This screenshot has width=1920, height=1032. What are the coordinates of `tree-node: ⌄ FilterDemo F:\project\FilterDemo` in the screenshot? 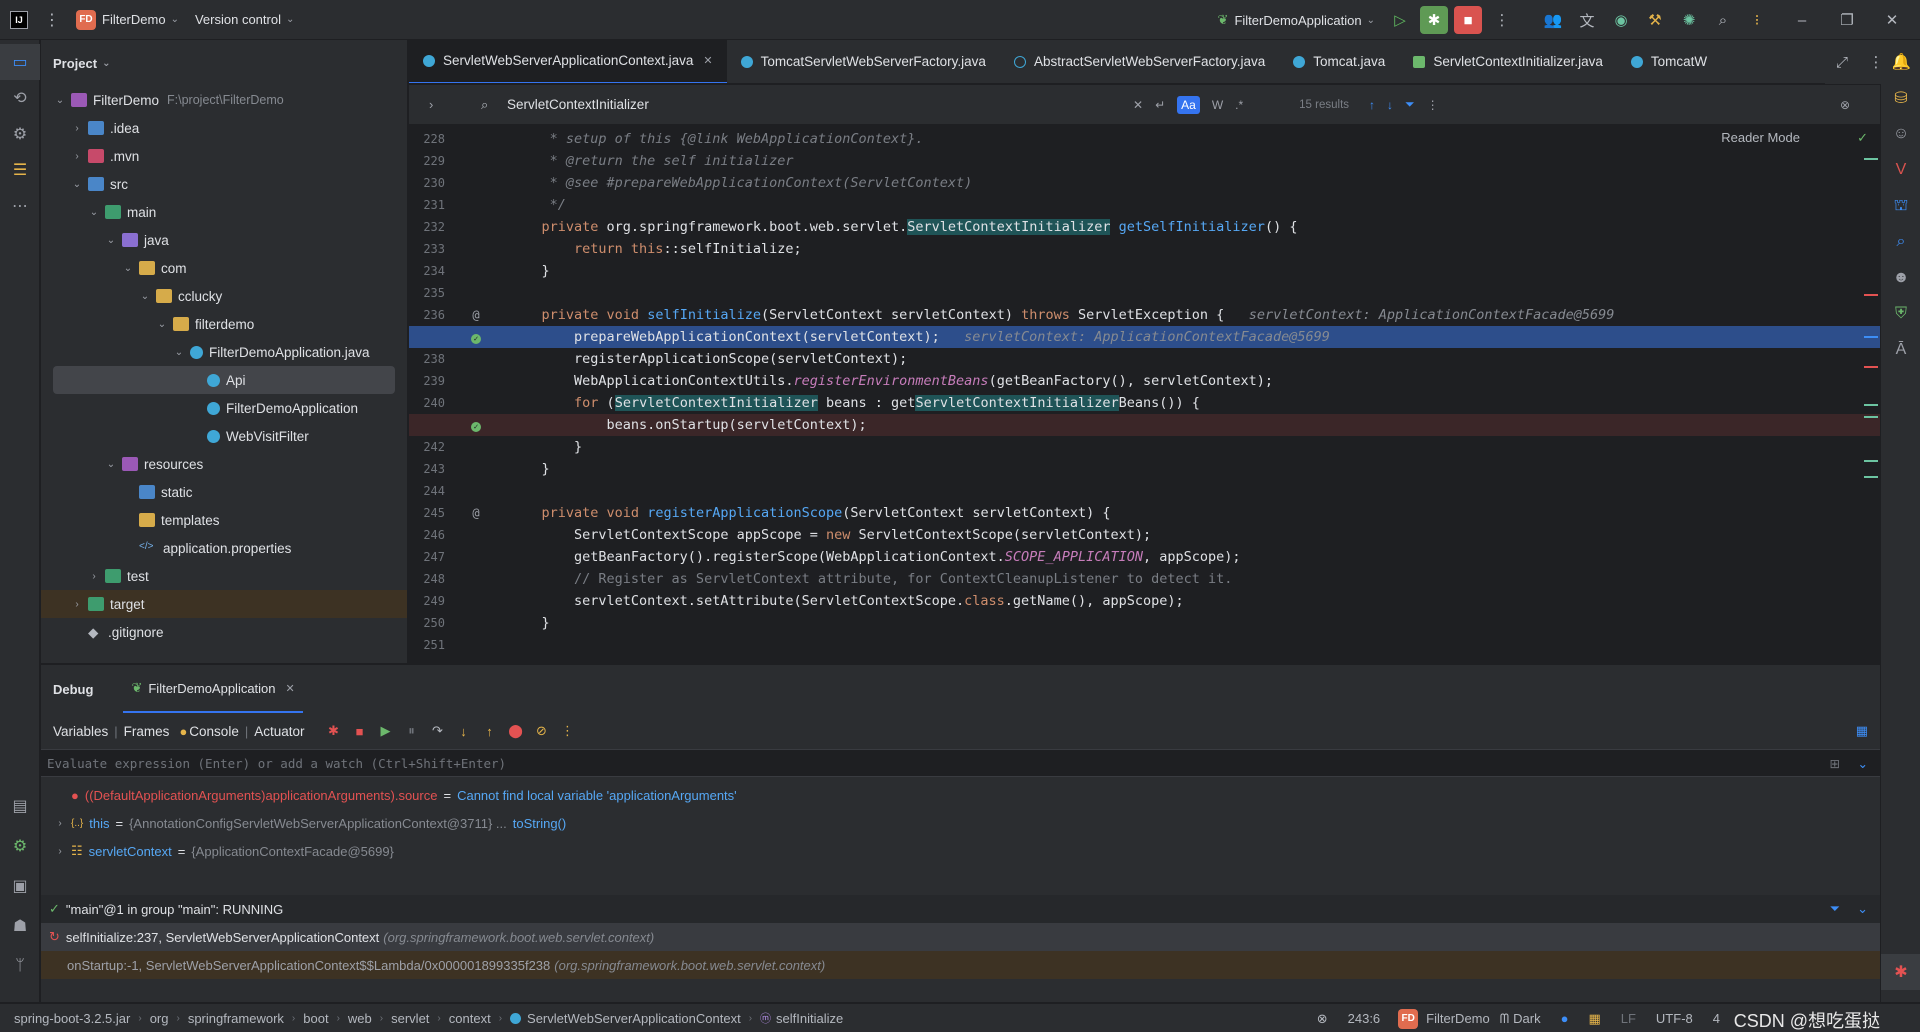 It's located at (224, 100).